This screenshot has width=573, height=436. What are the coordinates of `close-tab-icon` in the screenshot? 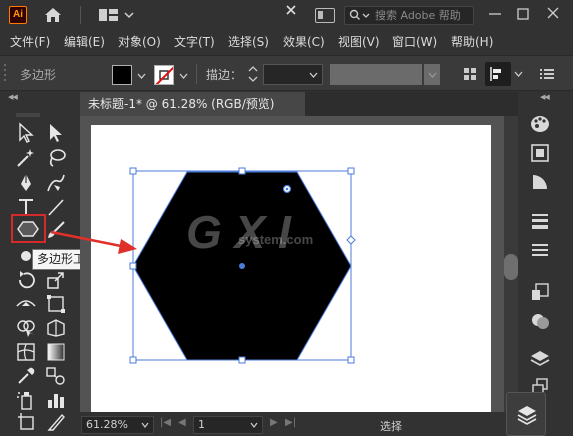 It's located at (291, 10).